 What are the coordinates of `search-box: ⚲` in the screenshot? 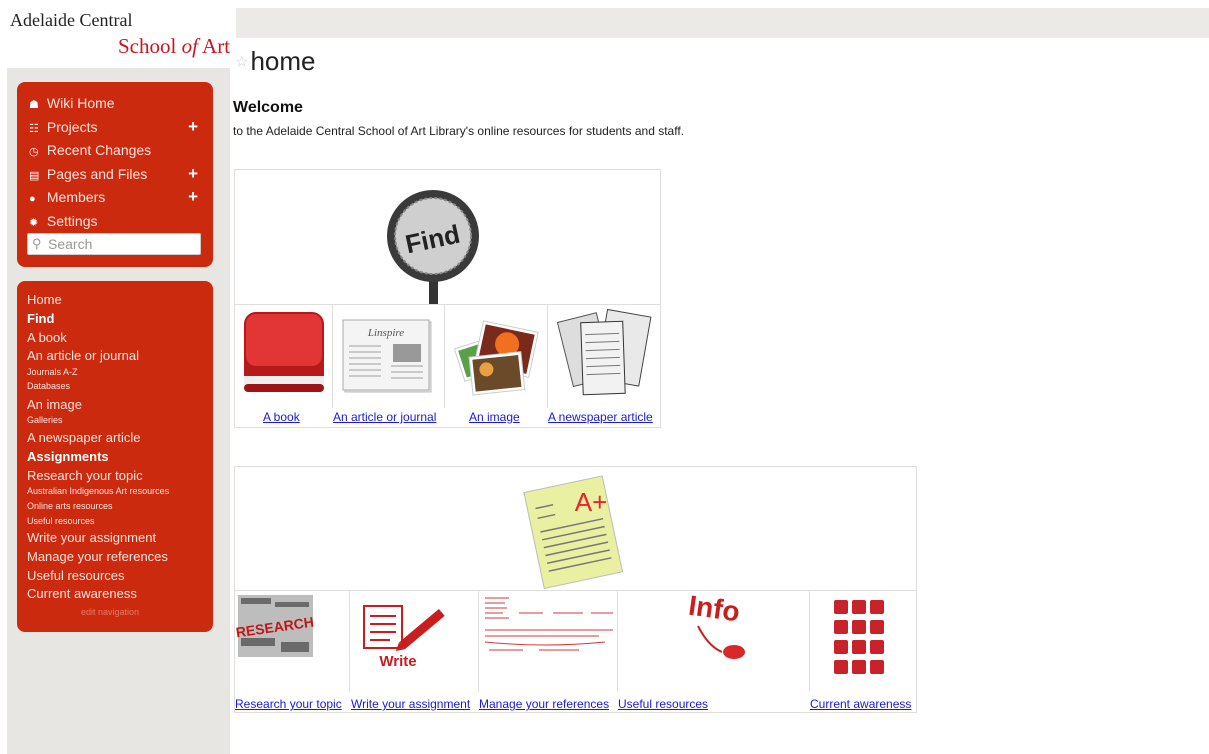 It's located at (114, 244).